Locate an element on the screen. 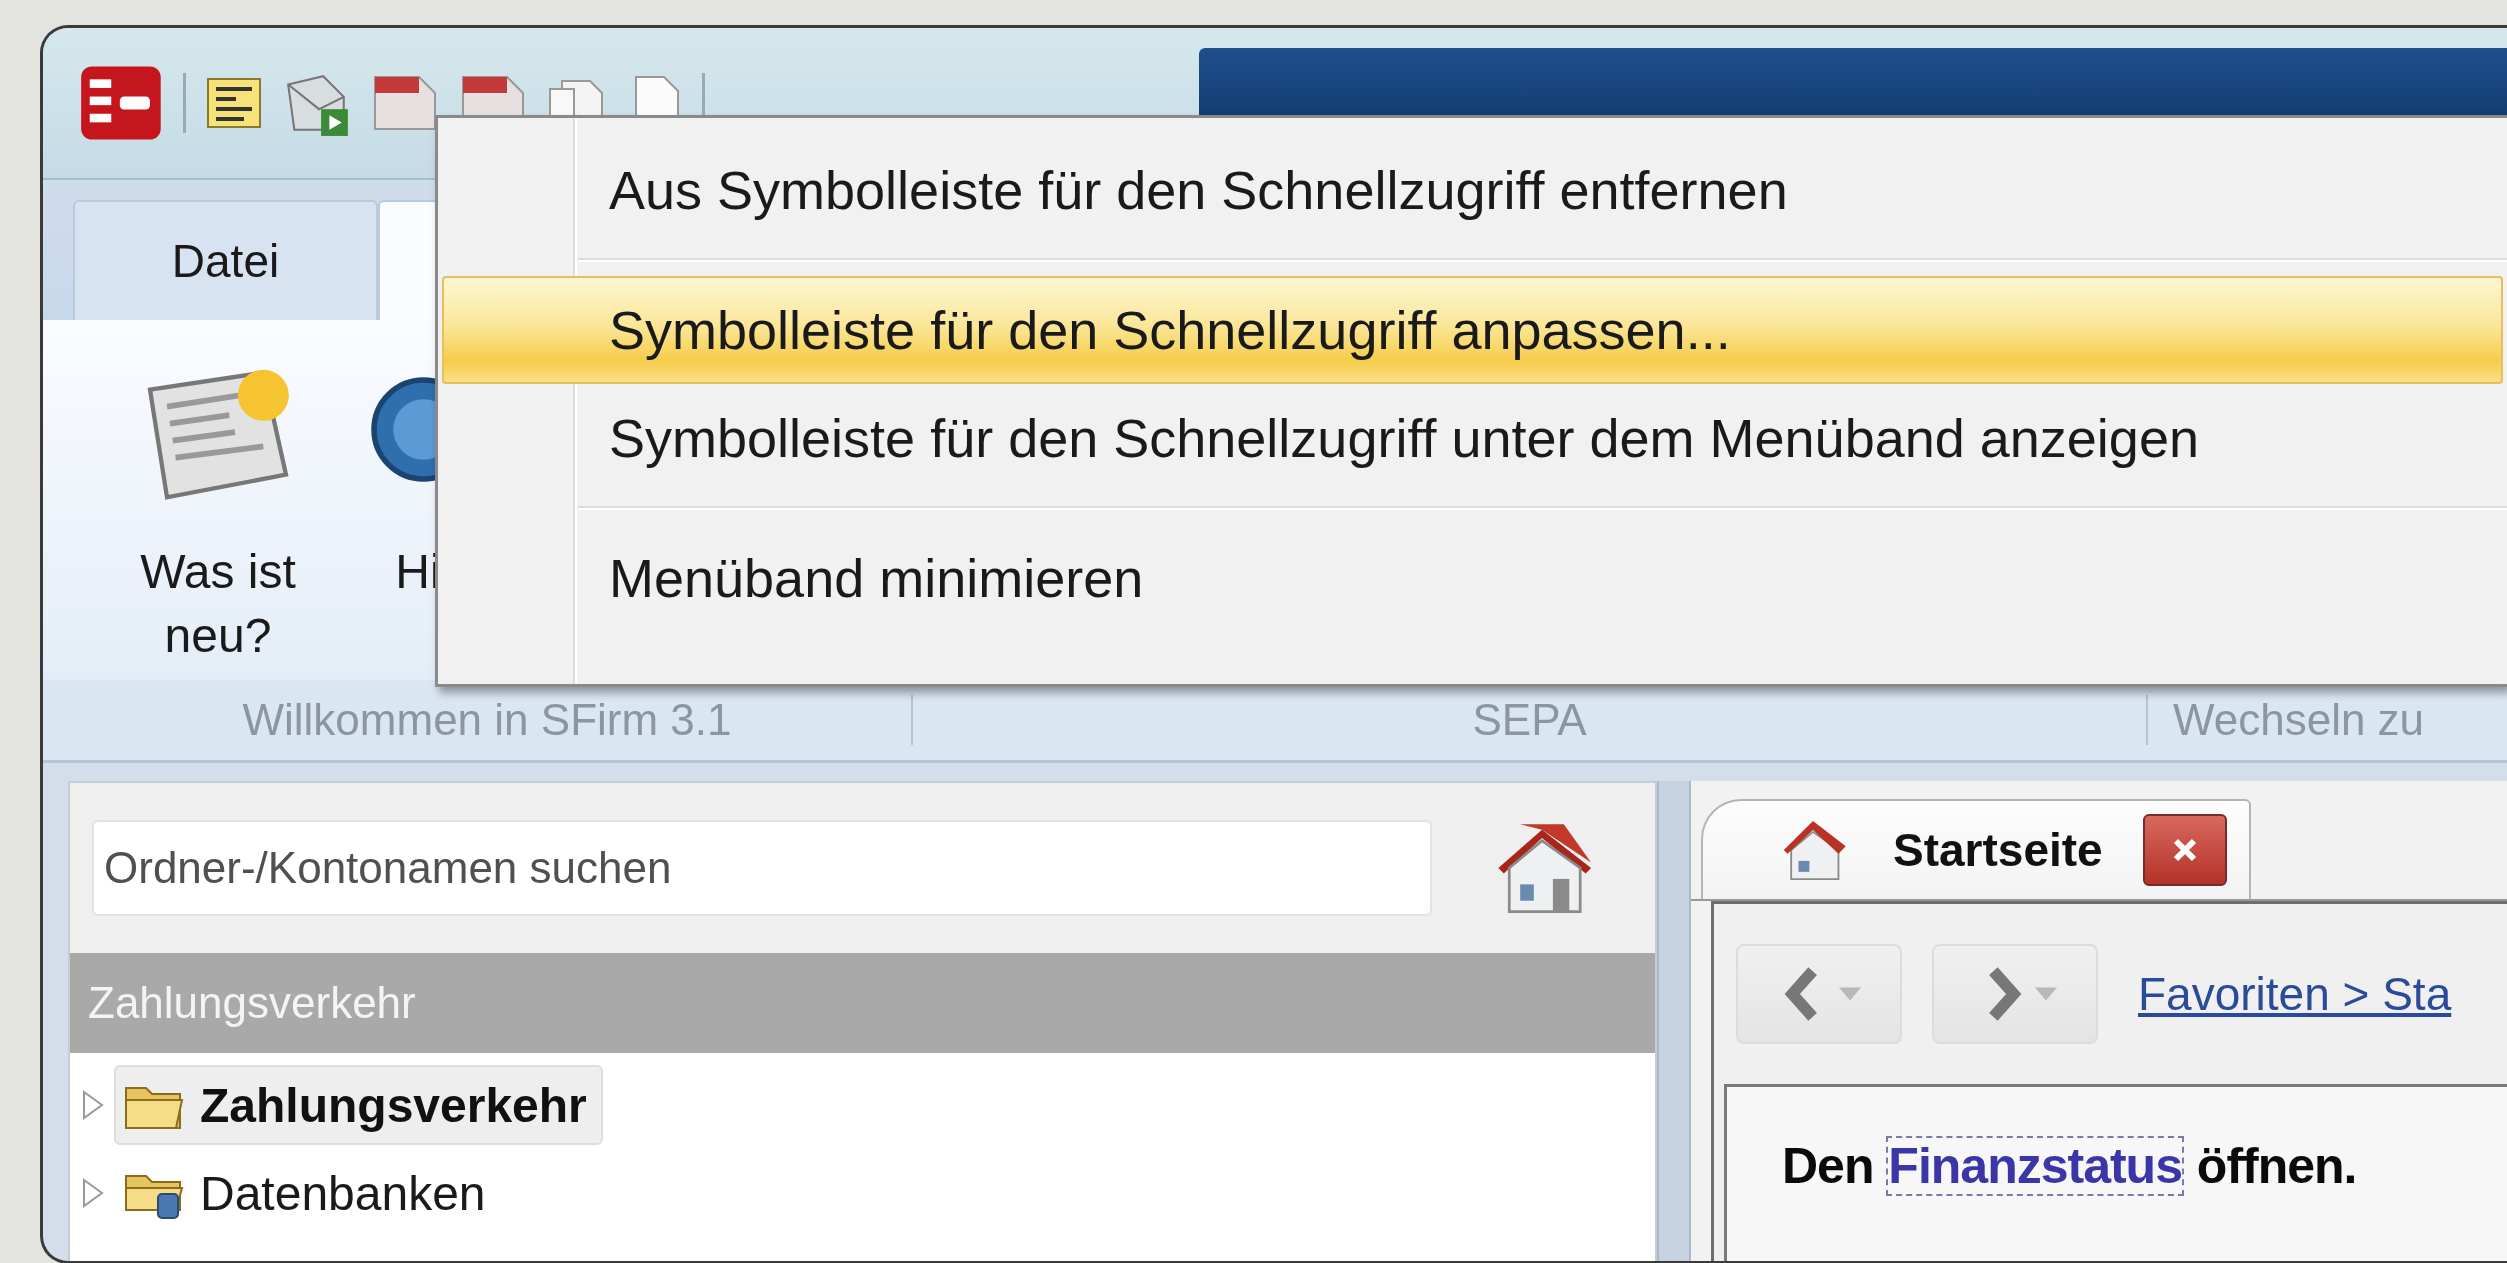  ribbon-tab: Datei is located at coordinates (225, 260).